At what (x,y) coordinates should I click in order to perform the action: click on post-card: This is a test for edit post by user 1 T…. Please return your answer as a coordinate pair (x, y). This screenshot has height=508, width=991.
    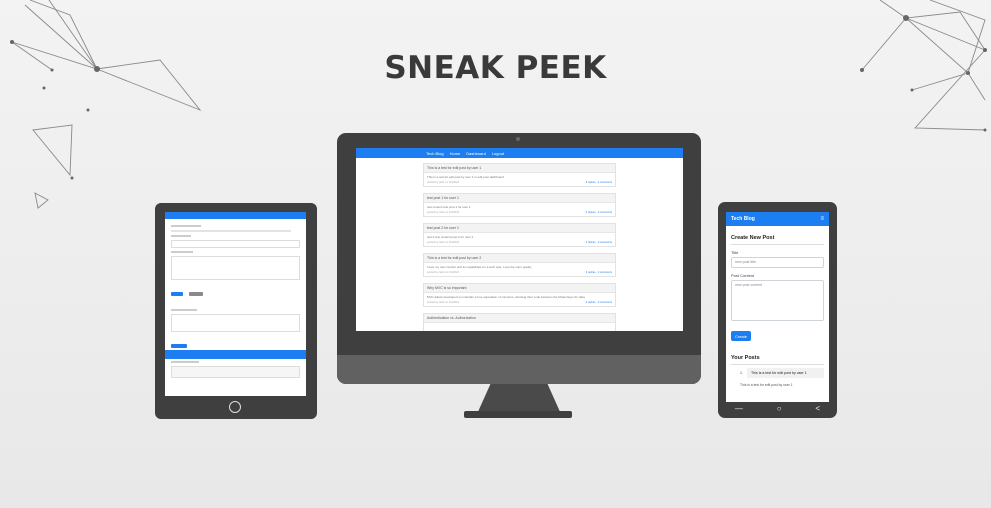
    Looking at the image, I should click on (519, 175).